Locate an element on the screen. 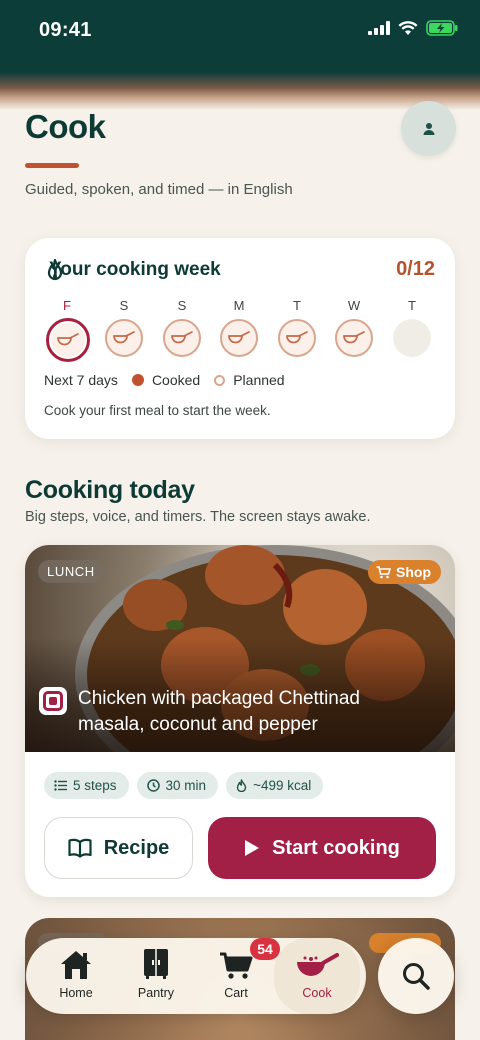 This screenshot has width=480, height=1040. day-circle-today is located at coordinates (68, 340).